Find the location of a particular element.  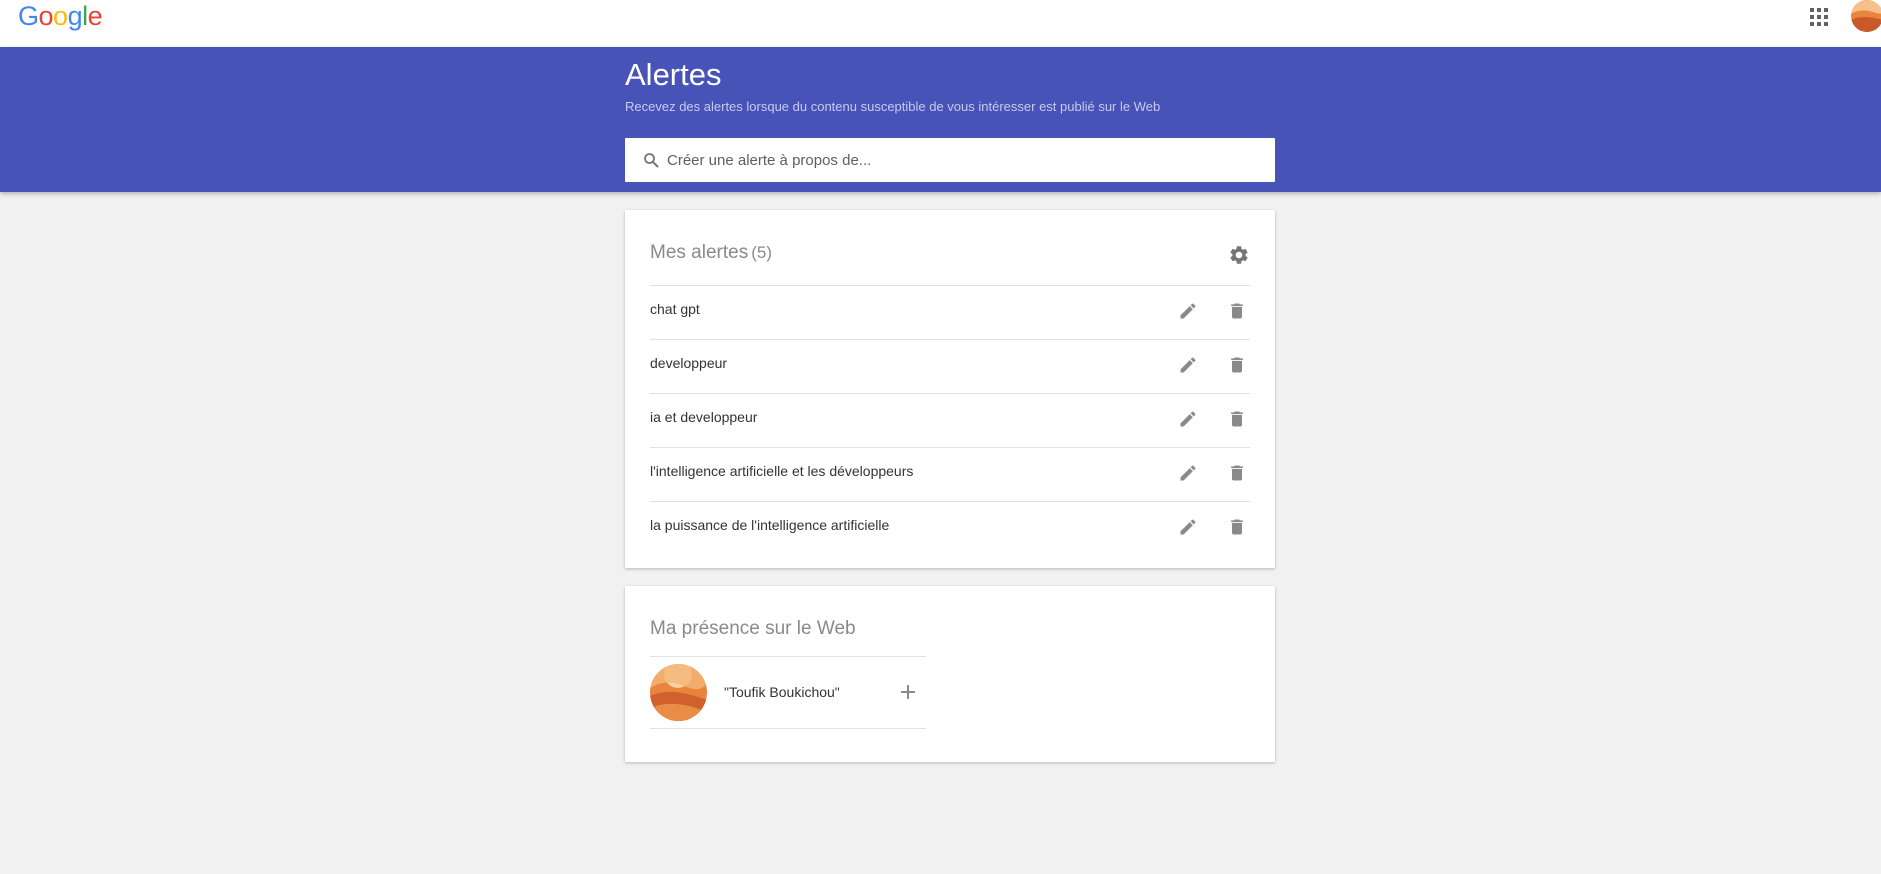

presence-entry: "Toufik Boukichou" is located at coordinates (788, 692).